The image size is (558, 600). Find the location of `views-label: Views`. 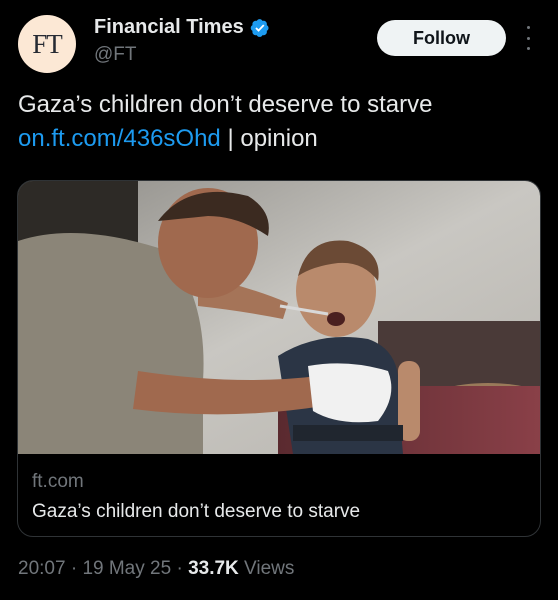

views-label: Views is located at coordinates (266, 568).